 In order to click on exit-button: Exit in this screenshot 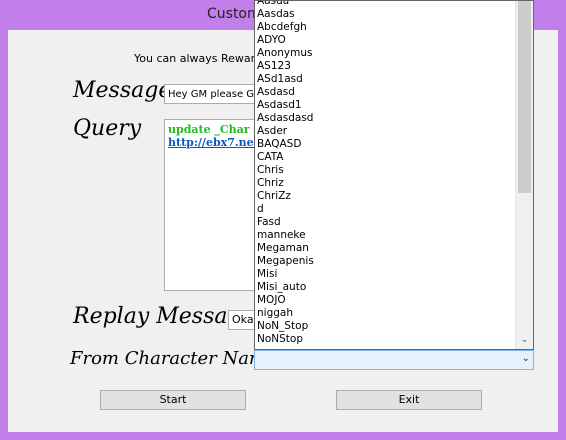, I will do `click(409, 400)`.